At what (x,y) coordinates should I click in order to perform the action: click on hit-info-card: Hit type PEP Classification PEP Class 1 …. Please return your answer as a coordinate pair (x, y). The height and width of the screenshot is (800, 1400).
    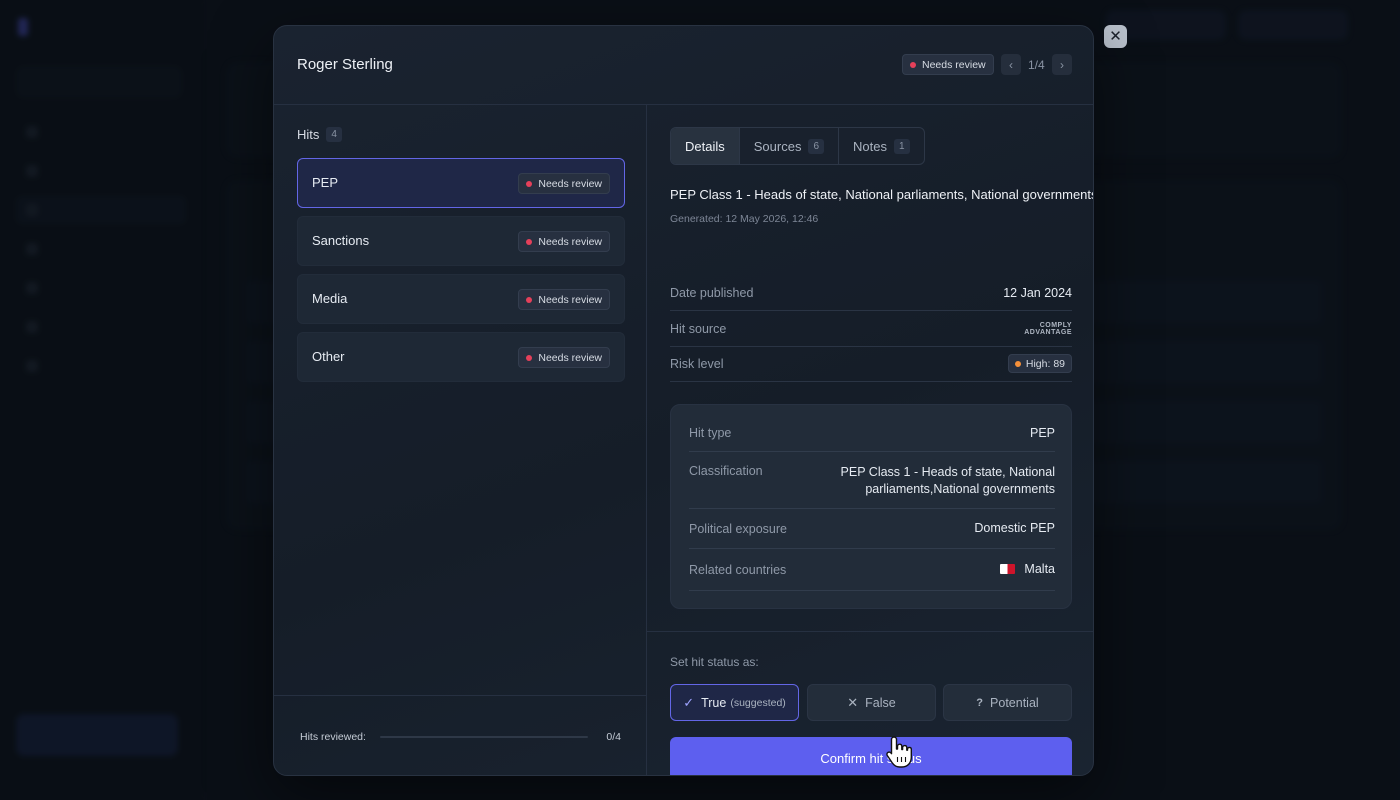
    Looking at the image, I should click on (871, 506).